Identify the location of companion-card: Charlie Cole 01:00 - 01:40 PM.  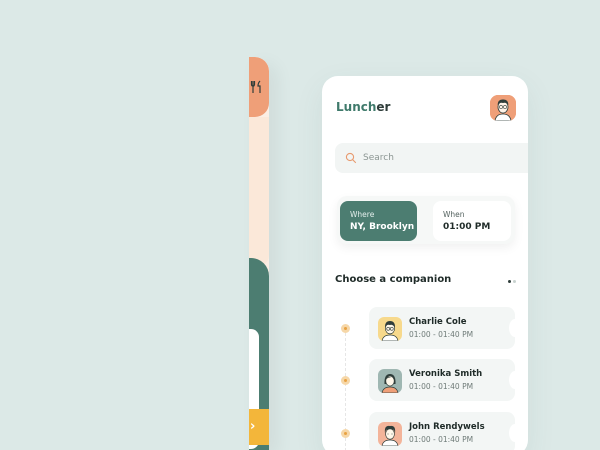
(445, 328).